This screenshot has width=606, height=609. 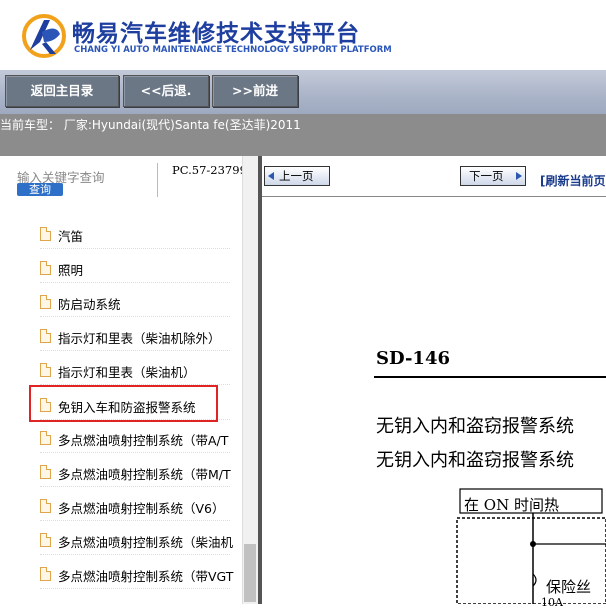 I want to click on prev-page-label: 上一页, so click(x=296, y=176).